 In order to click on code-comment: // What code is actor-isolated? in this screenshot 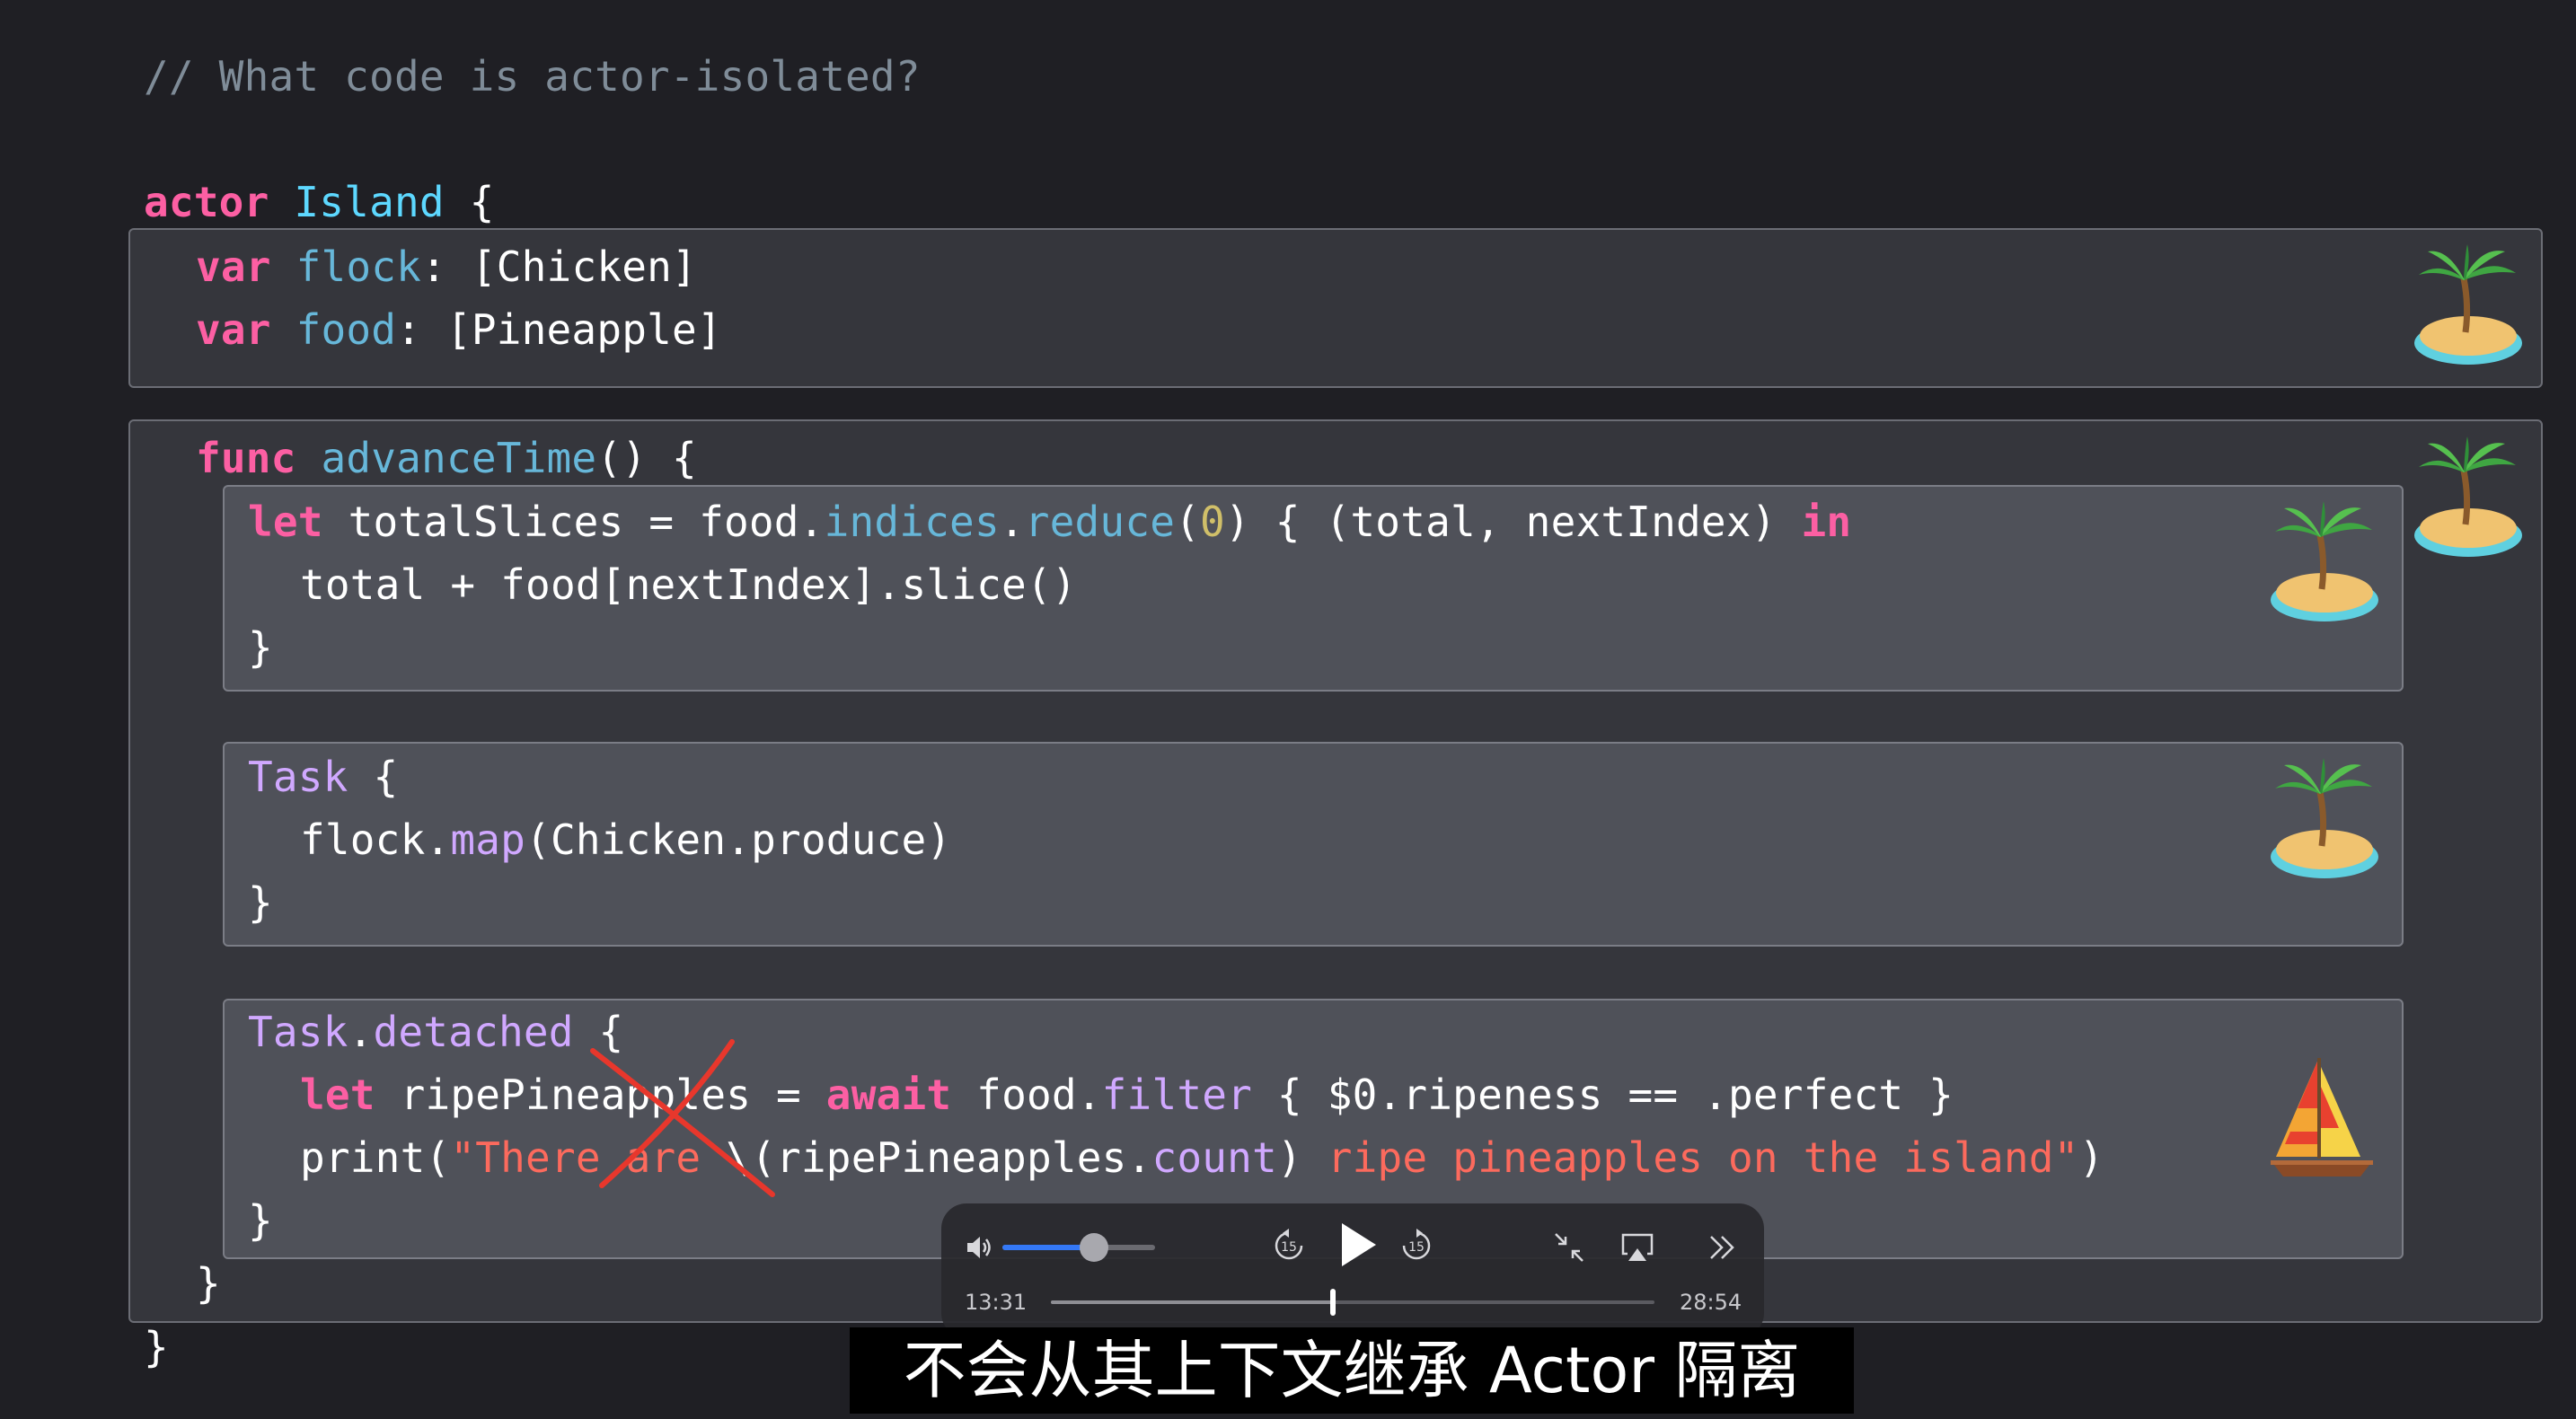, I will do `click(532, 77)`.